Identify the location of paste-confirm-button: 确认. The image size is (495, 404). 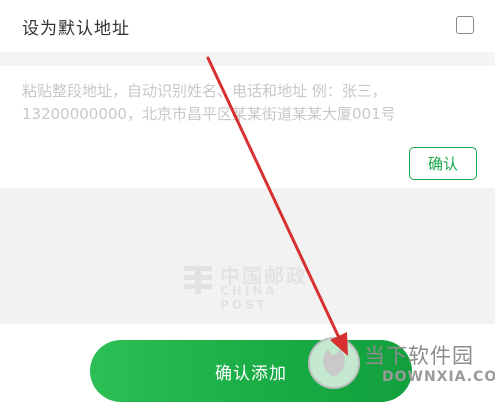
(443, 163).